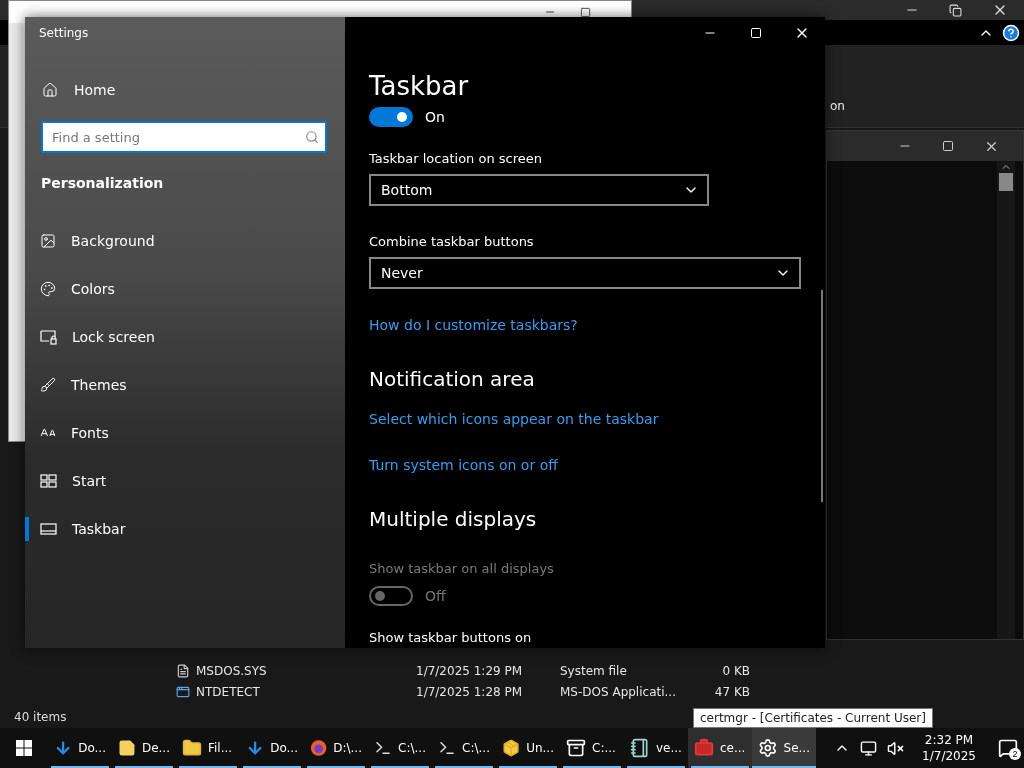 The height and width of the screenshot is (768, 1024). What do you see at coordinates (228, 691) in the screenshot?
I see `file-name: NTDETECT` at bounding box center [228, 691].